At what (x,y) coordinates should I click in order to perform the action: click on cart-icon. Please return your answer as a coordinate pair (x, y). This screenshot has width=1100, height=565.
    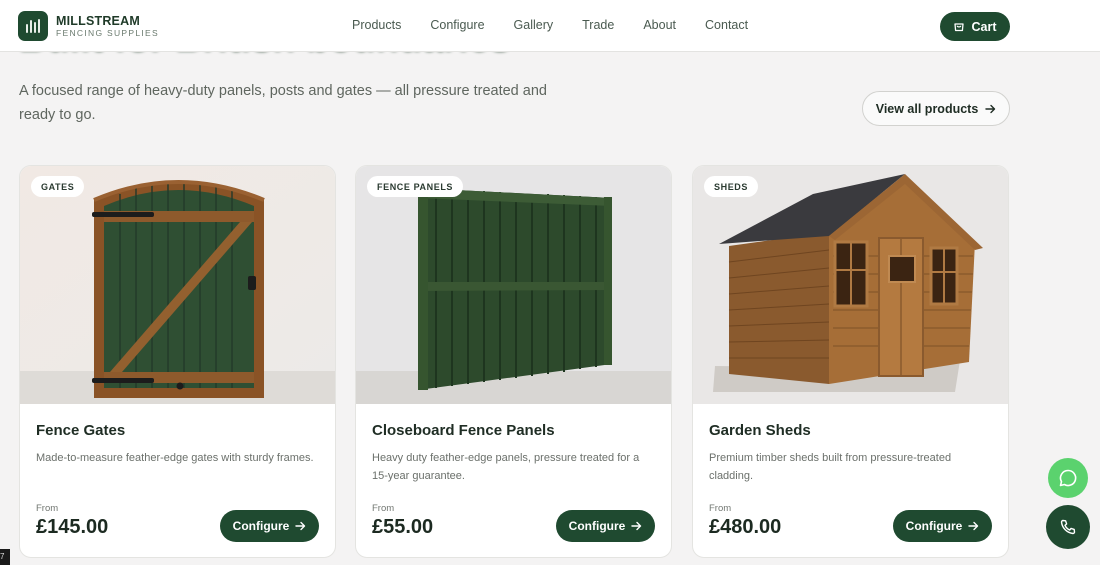
    Looking at the image, I should click on (959, 26).